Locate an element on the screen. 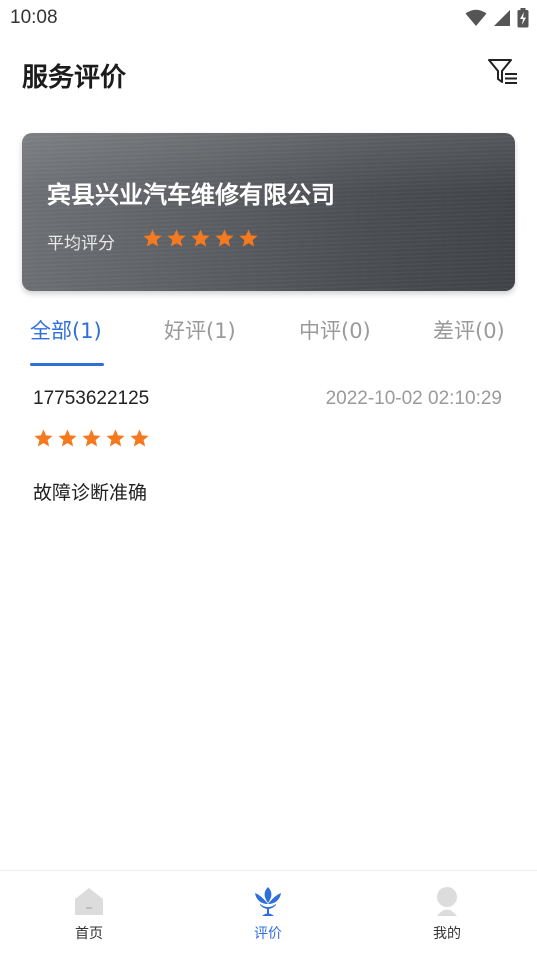 The image size is (537, 956). signal-icon is located at coordinates (502, 18).